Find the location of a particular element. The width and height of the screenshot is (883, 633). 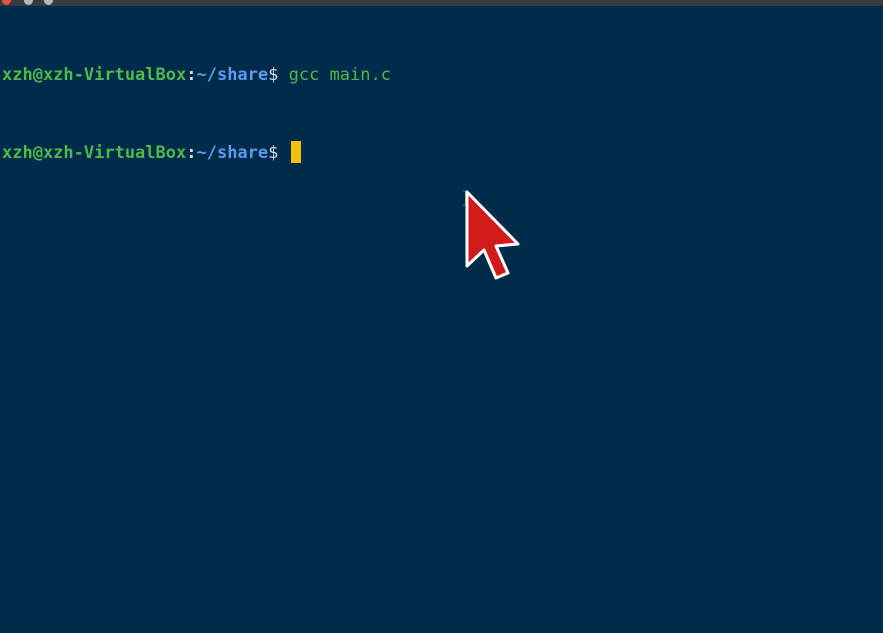

terminal-line-1: xzh@xzh-VirtualBox:~/share$ gcc main.c is located at coordinates (196, 75).